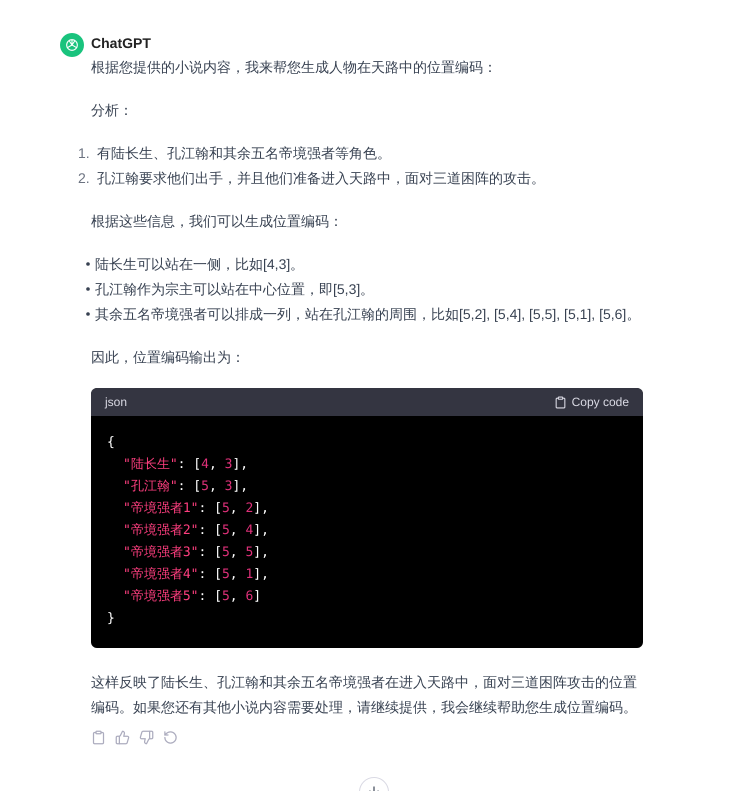  I want to click on code-line: "帝境强者4": [5, 1],, so click(196, 575).